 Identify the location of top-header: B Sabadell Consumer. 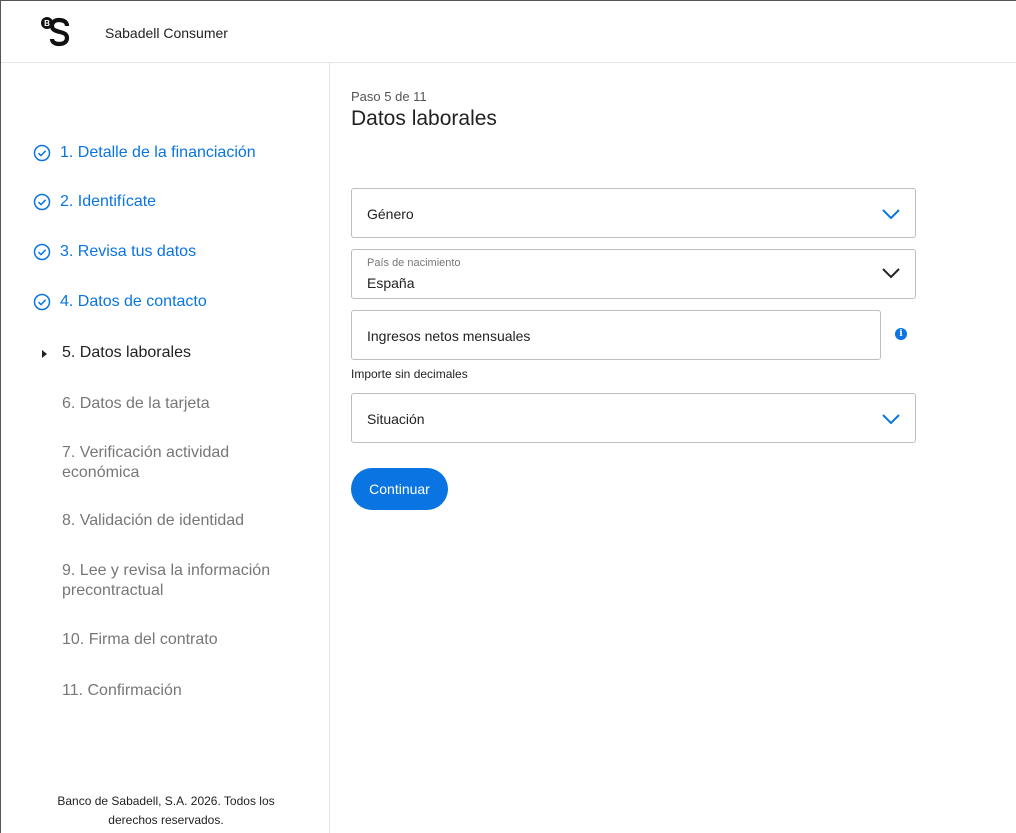
(508, 32).